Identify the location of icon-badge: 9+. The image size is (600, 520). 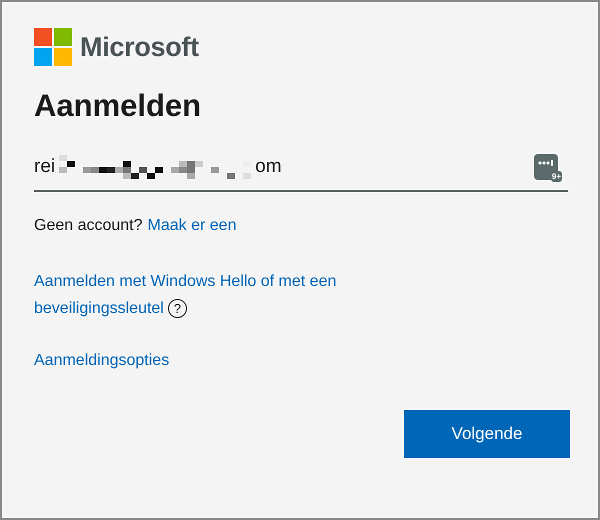
(556, 176).